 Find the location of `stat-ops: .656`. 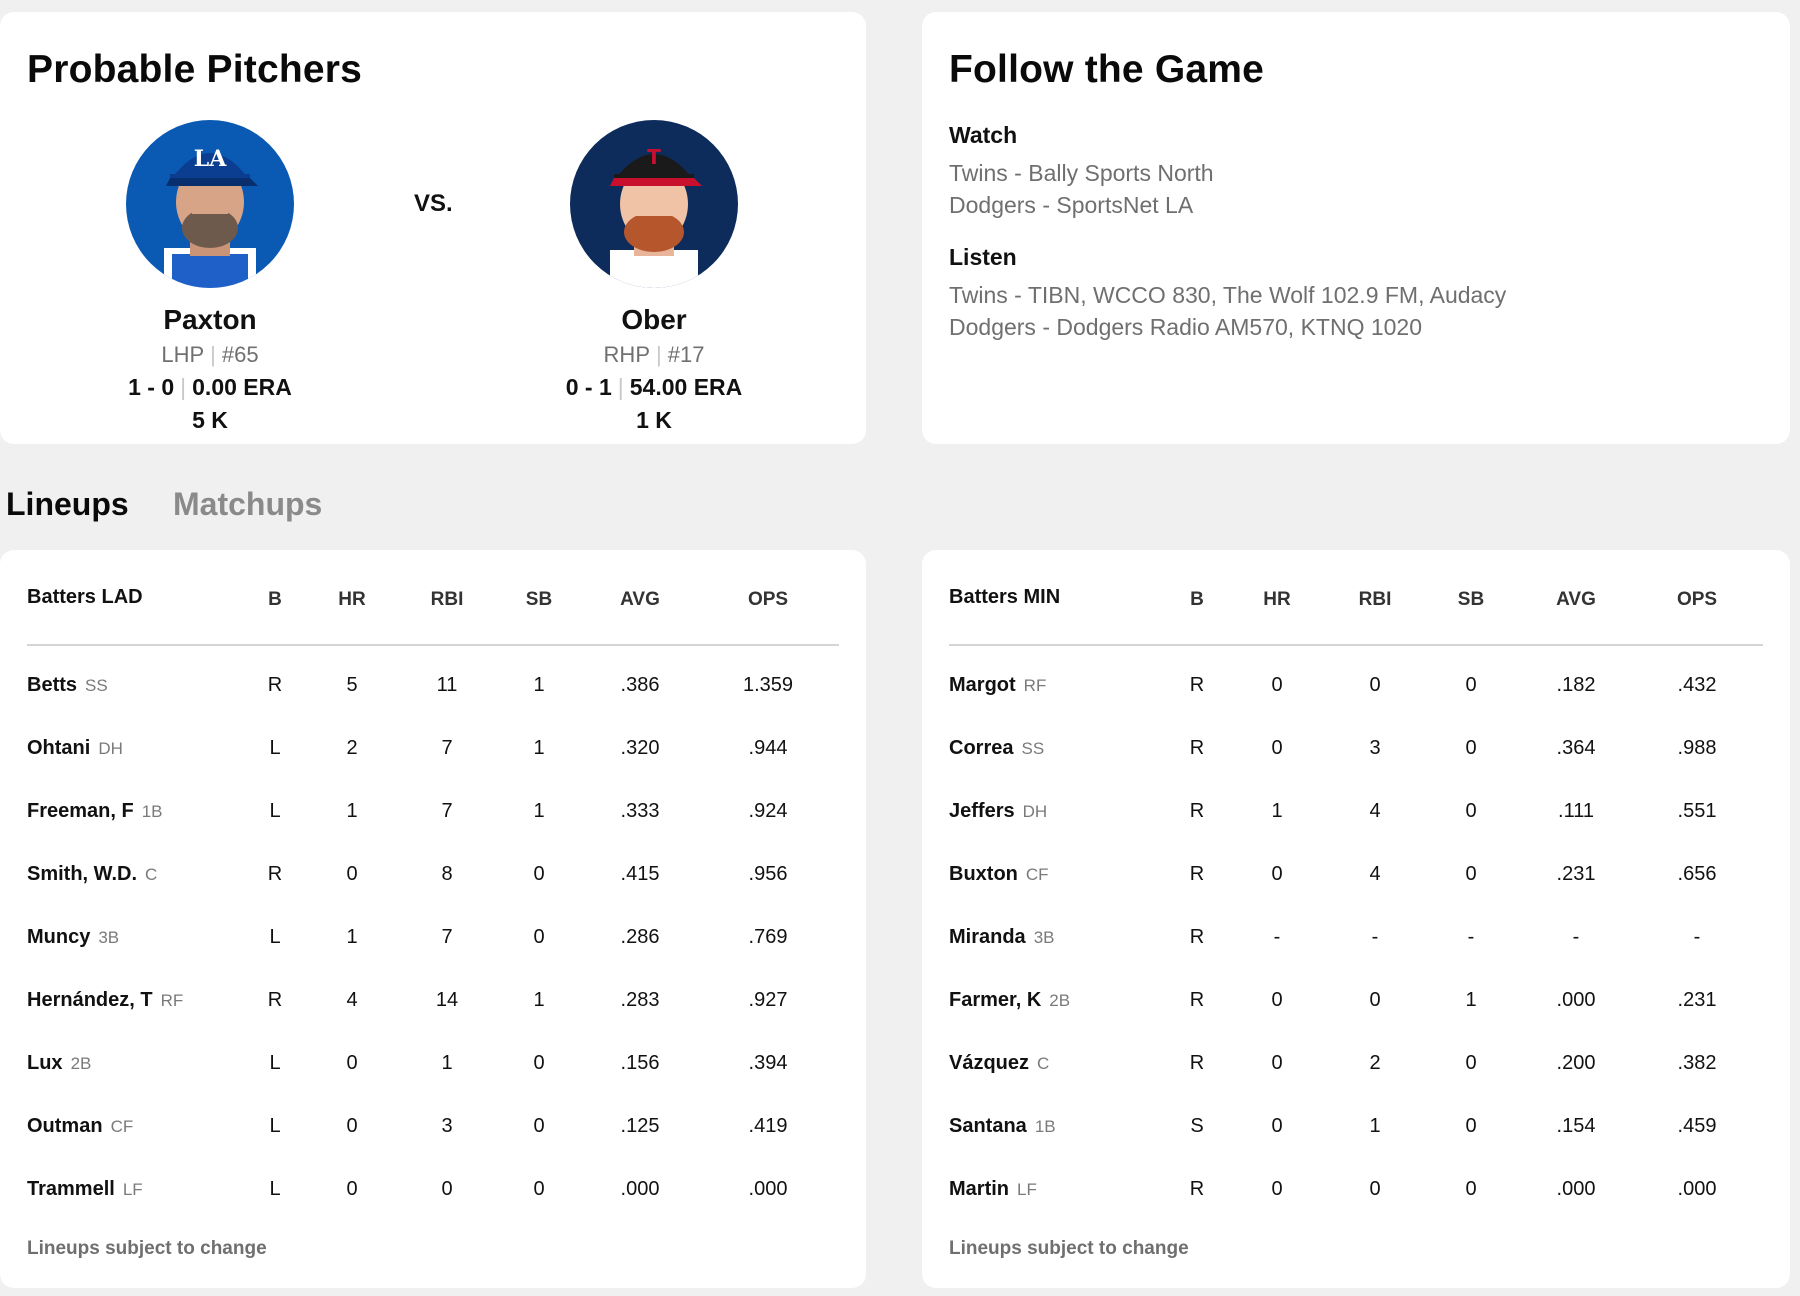

stat-ops: .656 is located at coordinates (1697, 874).